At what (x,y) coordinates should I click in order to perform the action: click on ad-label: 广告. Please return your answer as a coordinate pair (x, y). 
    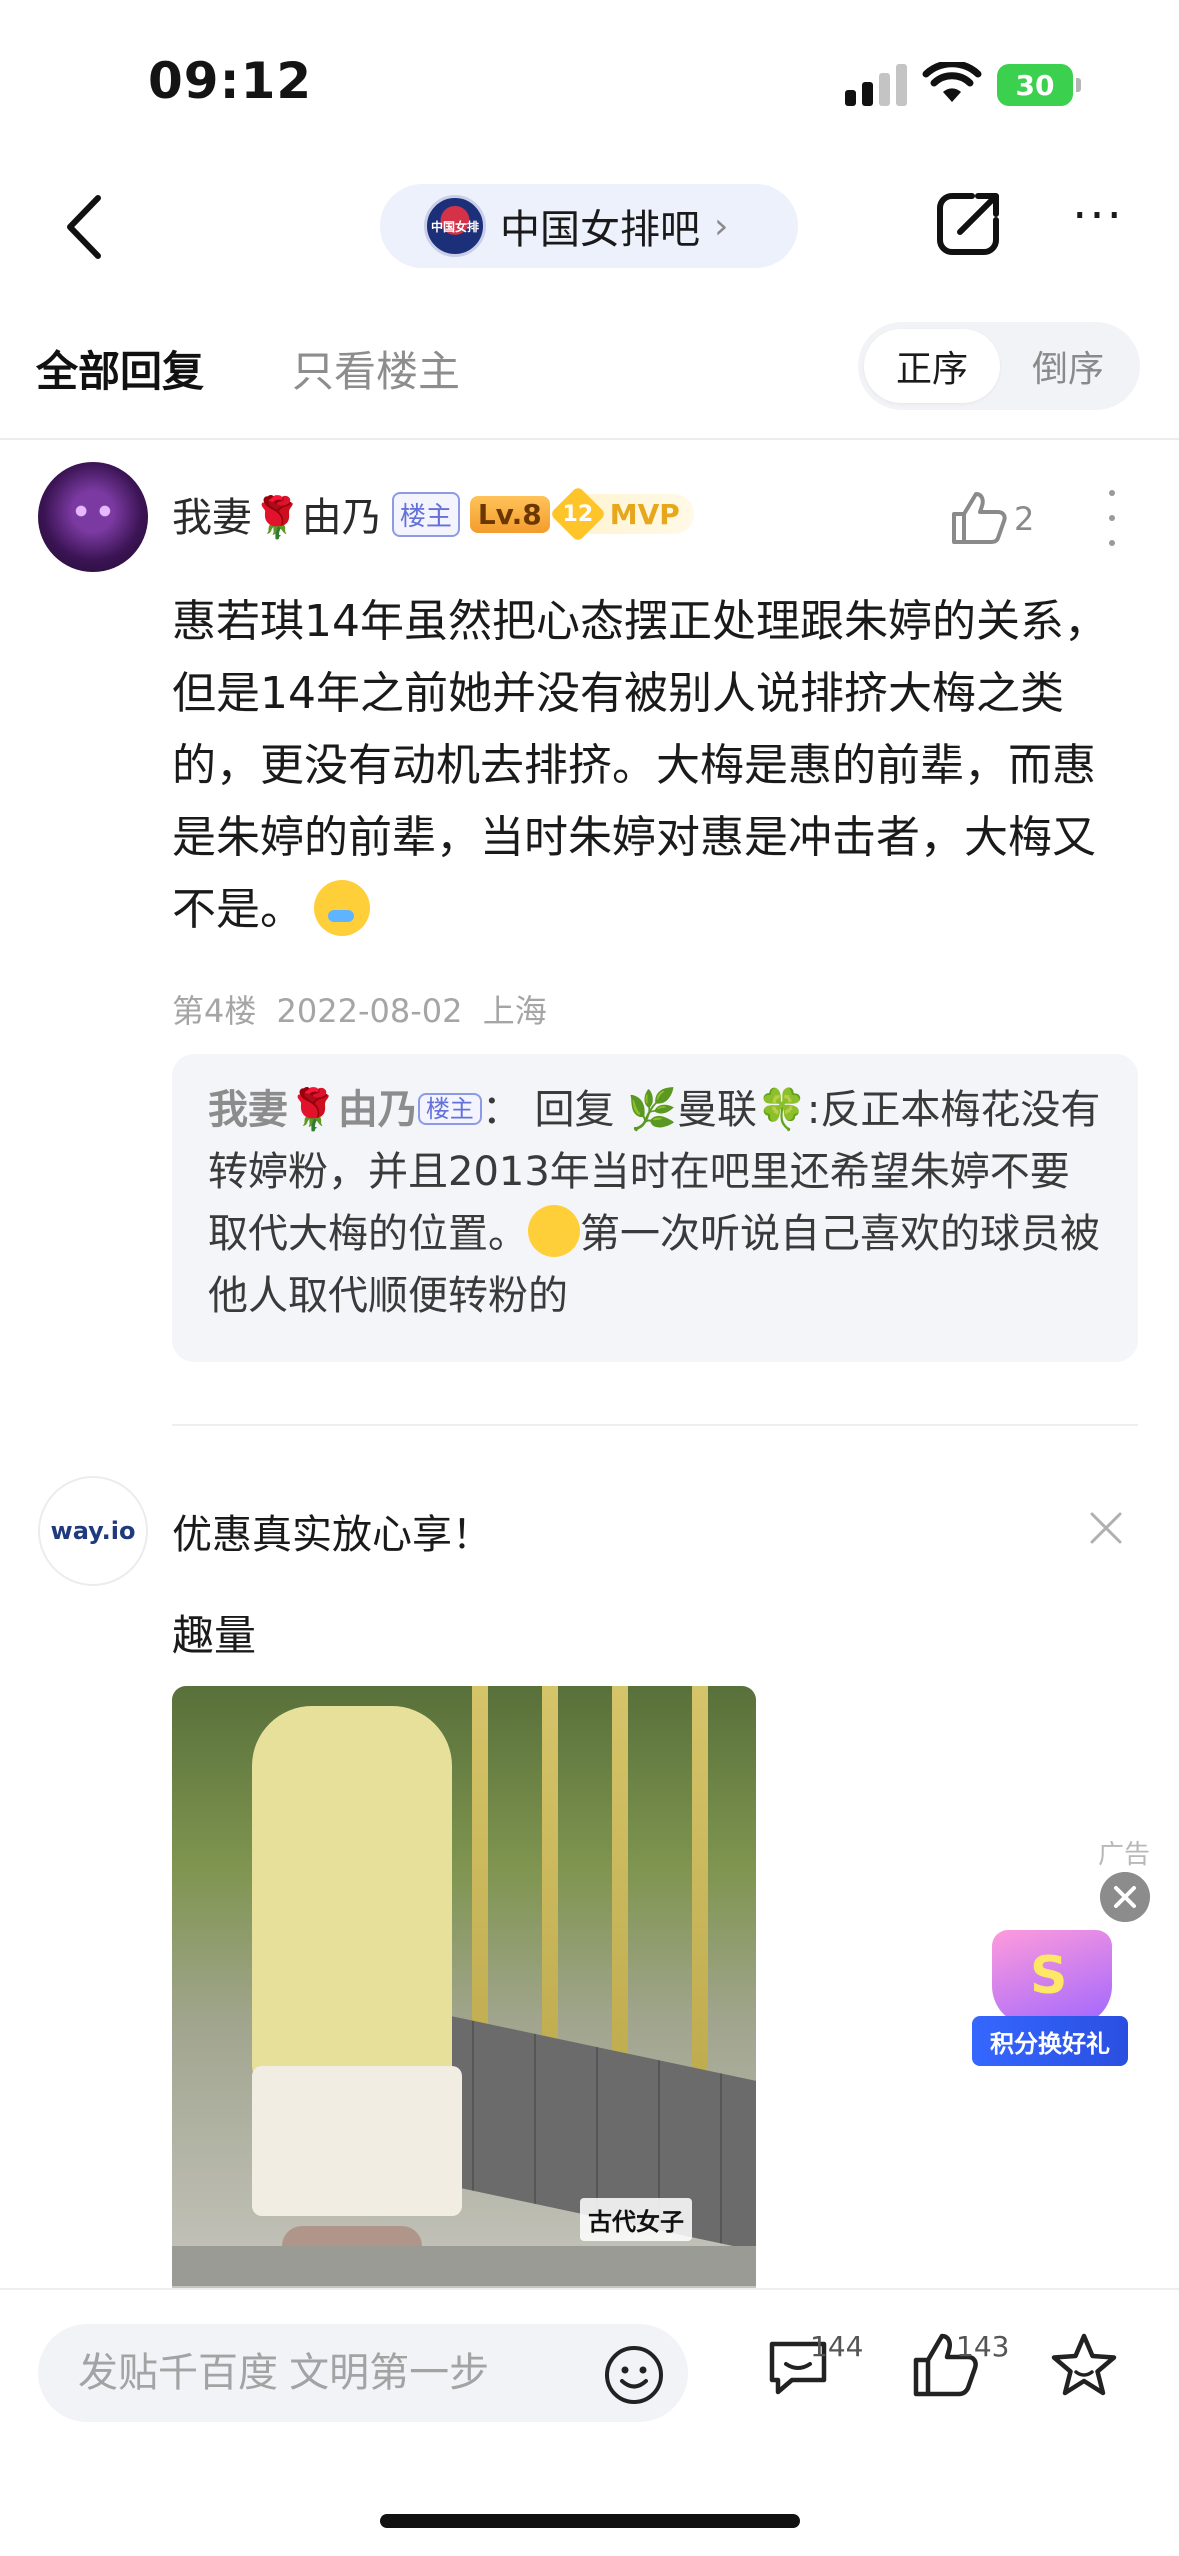
    Looking at the image, I should click on (1124, 1855).